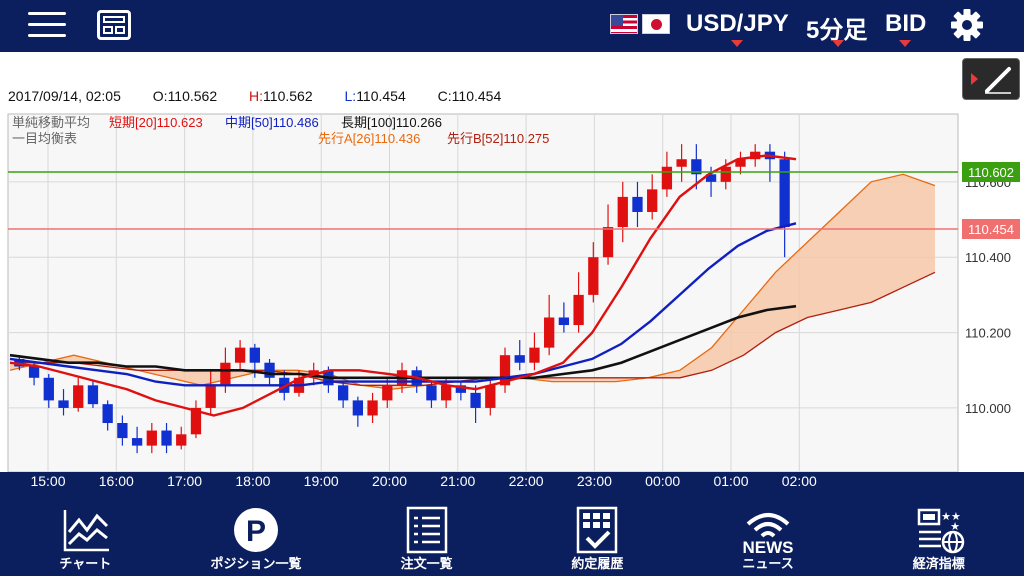 The width and height of the screenshot is (1024, 576). Describe the element at coordinates (375, 96) in the screenshot. I see `low-value: L:110.454` at that location.